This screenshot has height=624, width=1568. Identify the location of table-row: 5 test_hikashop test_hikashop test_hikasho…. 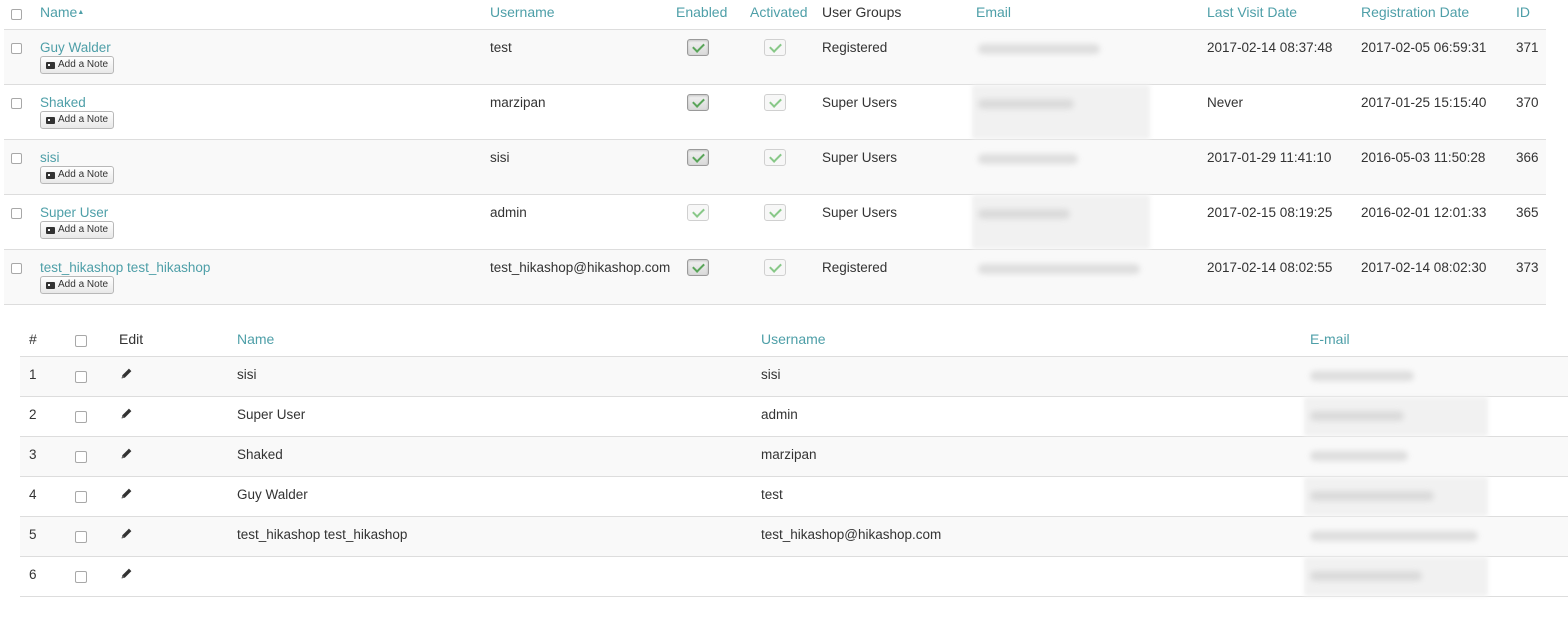
(794, 537).